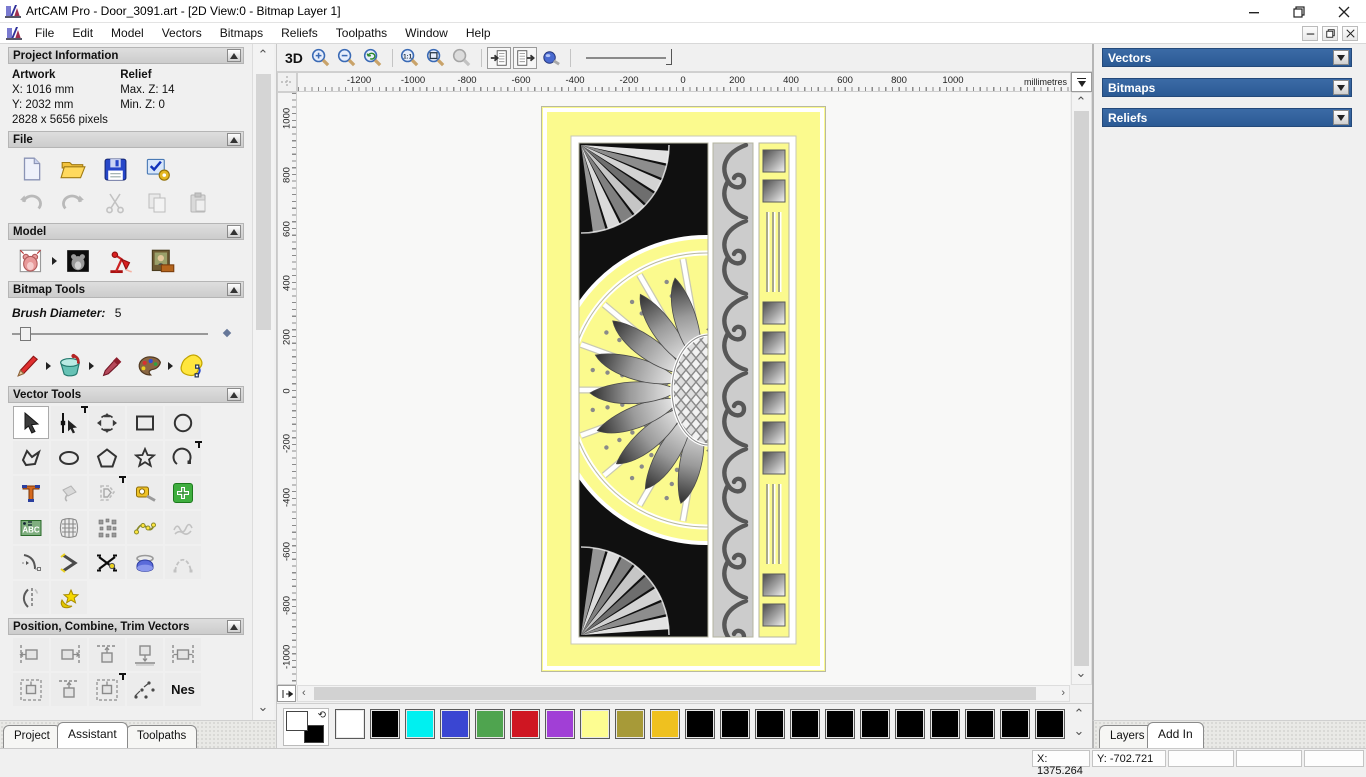 The height and width of the screenshot is (777, 1366). What do you see at coordinates (31, 527) in the screenshot?
I see `arc-text-icon` at bounding box center [31, 527].